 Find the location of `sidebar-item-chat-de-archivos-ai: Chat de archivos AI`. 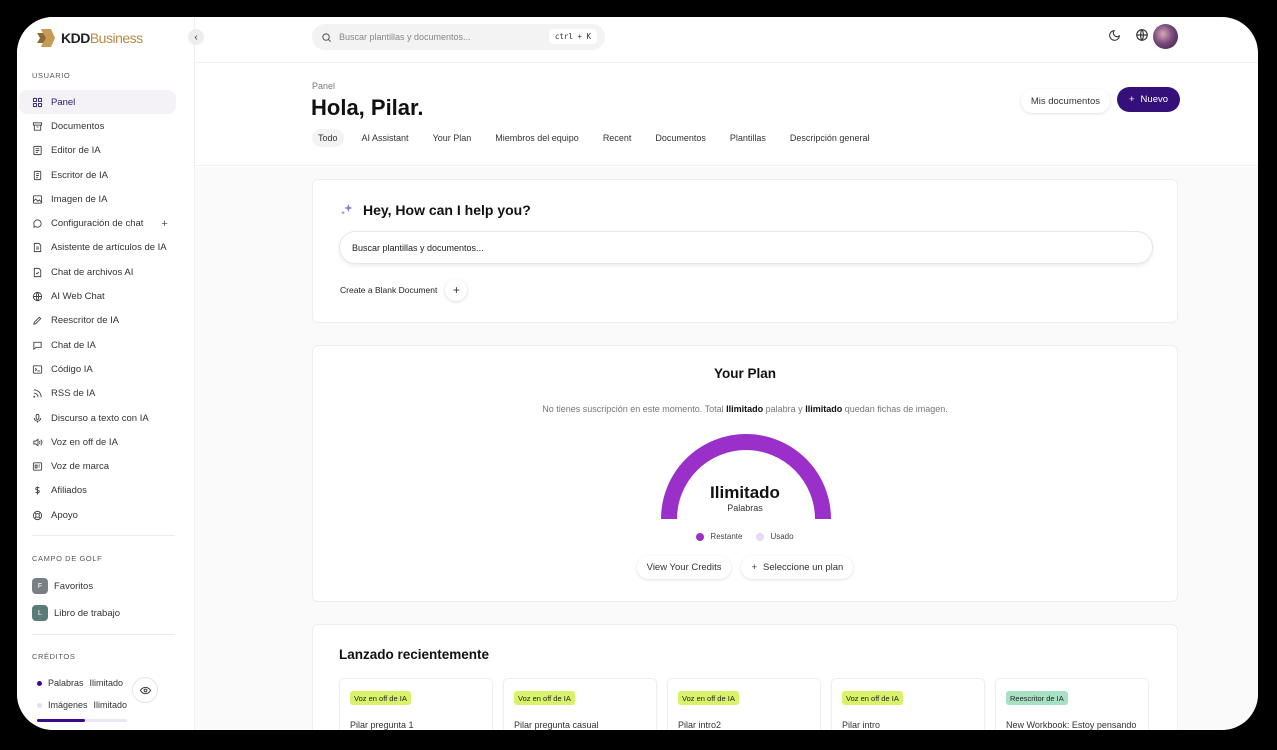

sidebar-item-chat-de-archivos-ai: Chat de archivos AI is located at coordinates (97, 272).